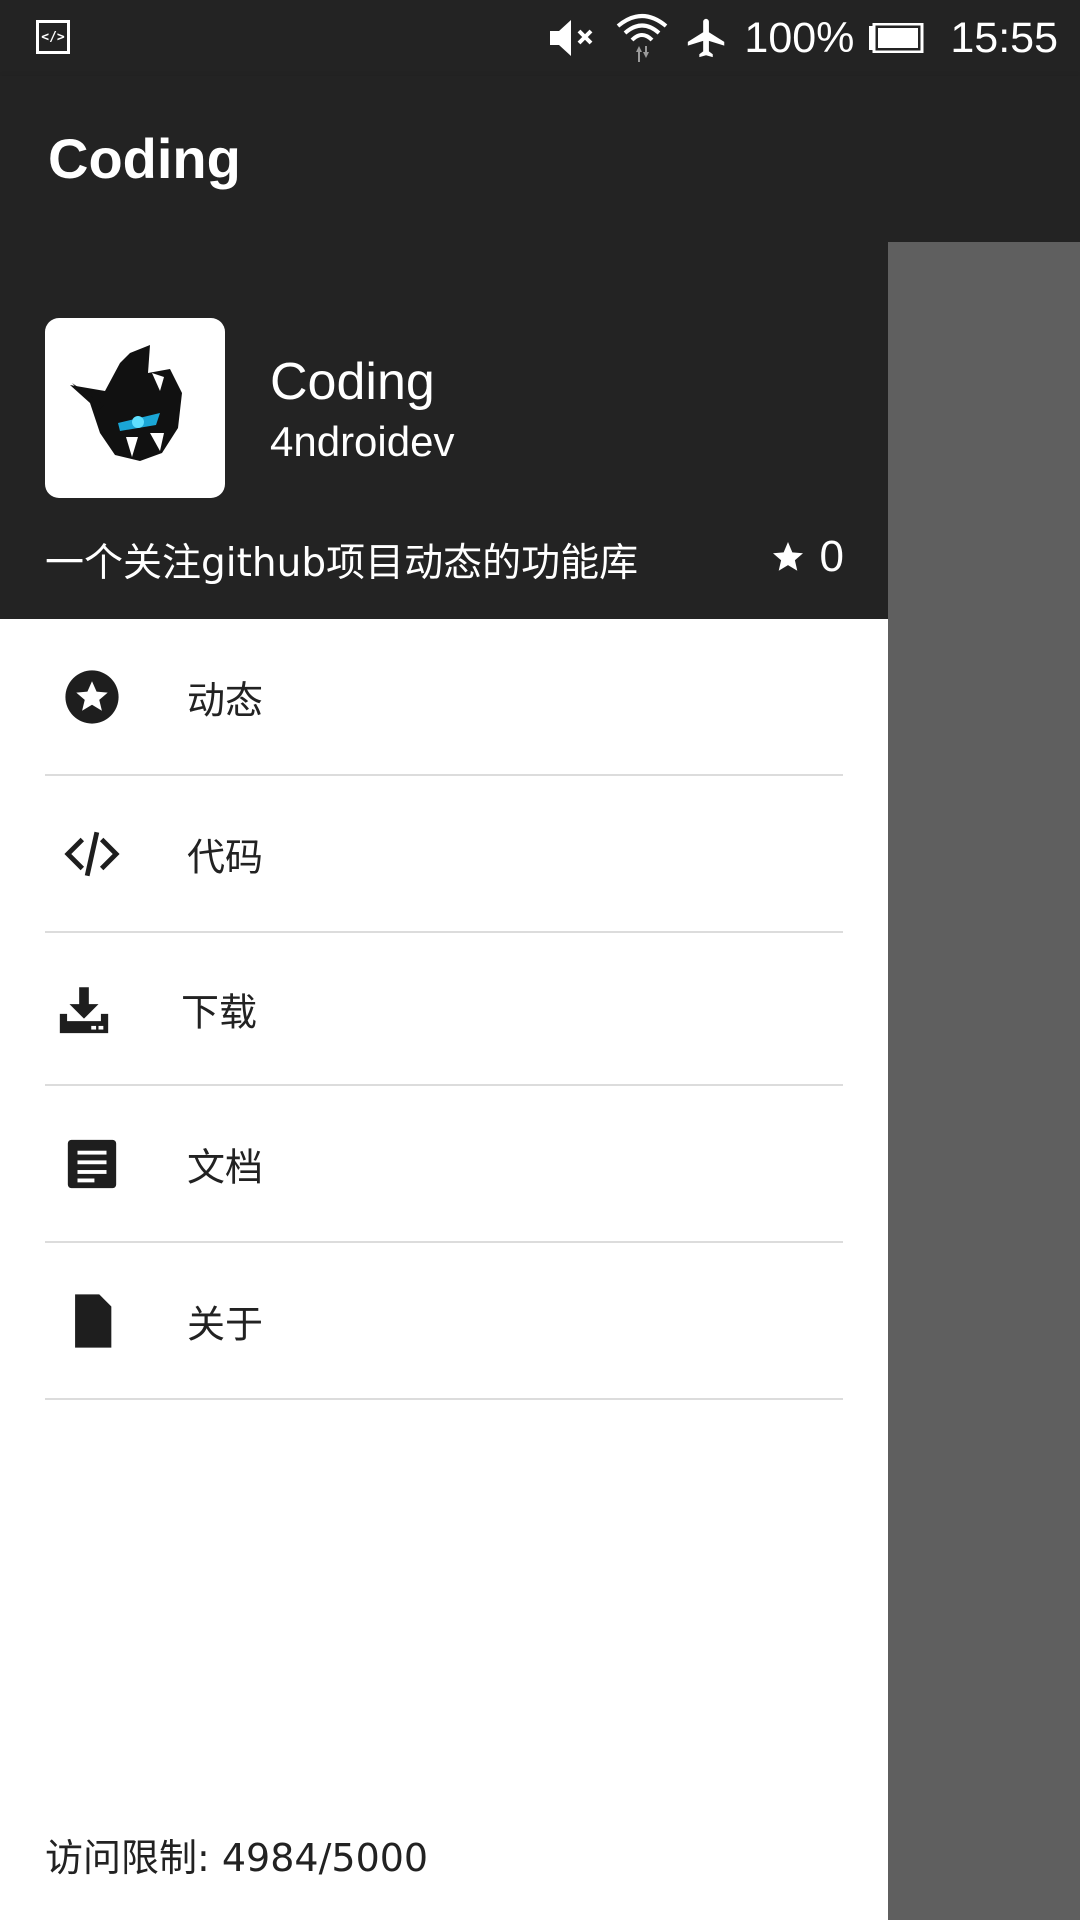  Describe the element at coordinates (540, 159) in the screenshot. I see `app-bar: Coding` at that location.